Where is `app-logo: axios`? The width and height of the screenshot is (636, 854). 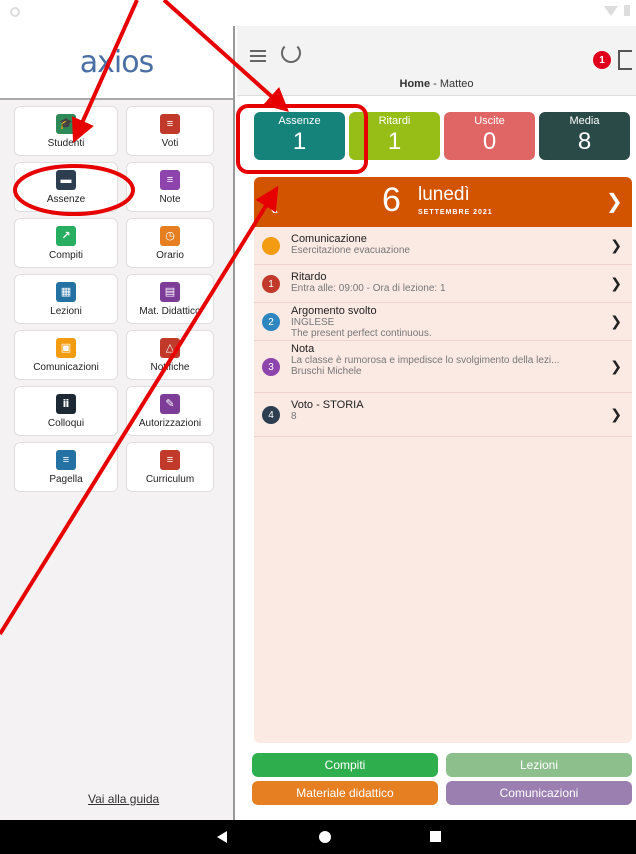
app-logo: axios is located at coordinates (116, 62).